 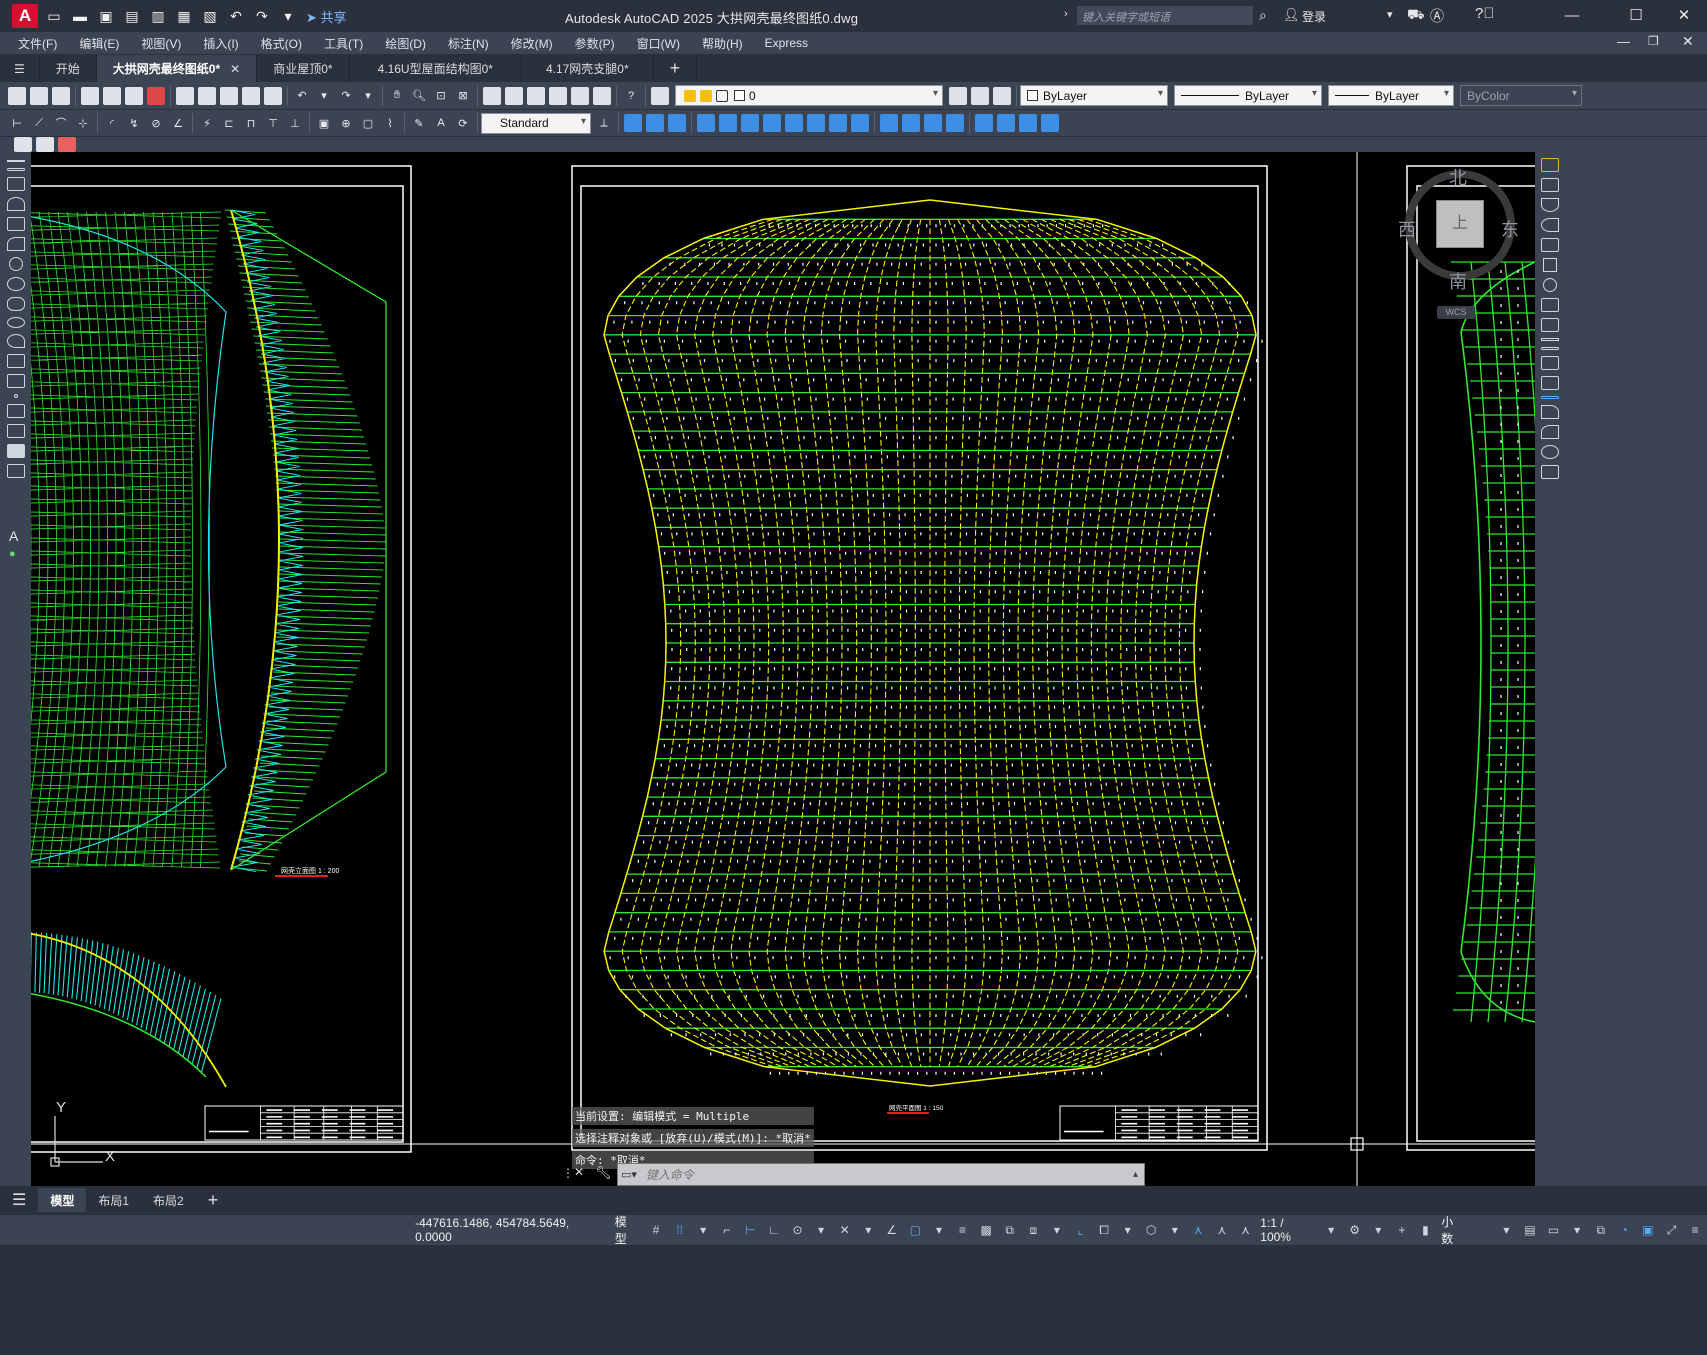 What do you see at coordinates (1104, 1230) in the screenshot?
I see `selection-filter-icon: ⧠` at bounding box center [1104, 1230].